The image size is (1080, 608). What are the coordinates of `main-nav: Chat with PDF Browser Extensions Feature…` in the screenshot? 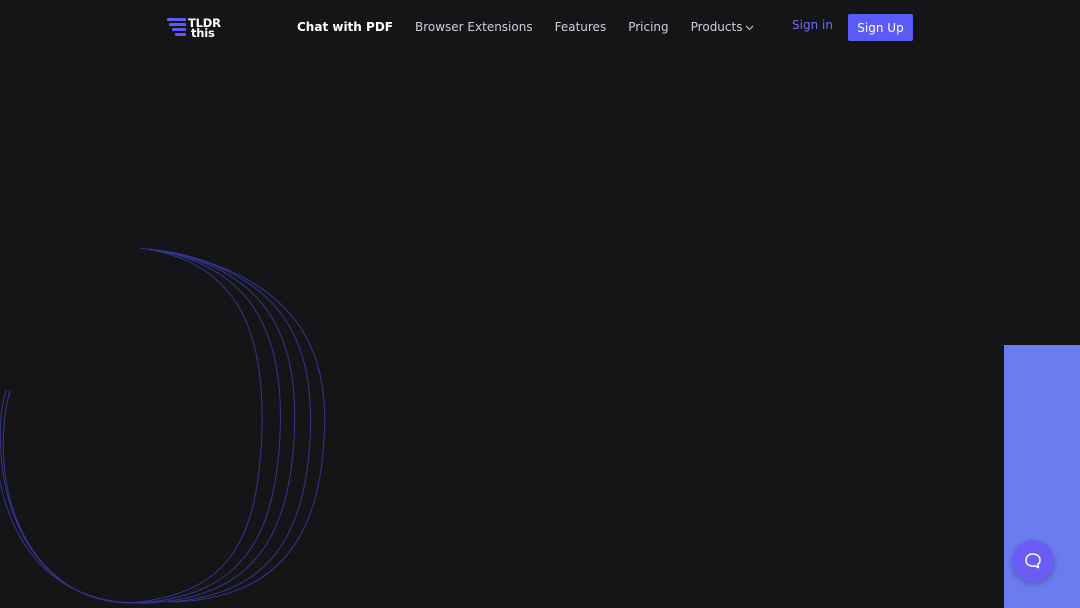 It's located at (525, 27).